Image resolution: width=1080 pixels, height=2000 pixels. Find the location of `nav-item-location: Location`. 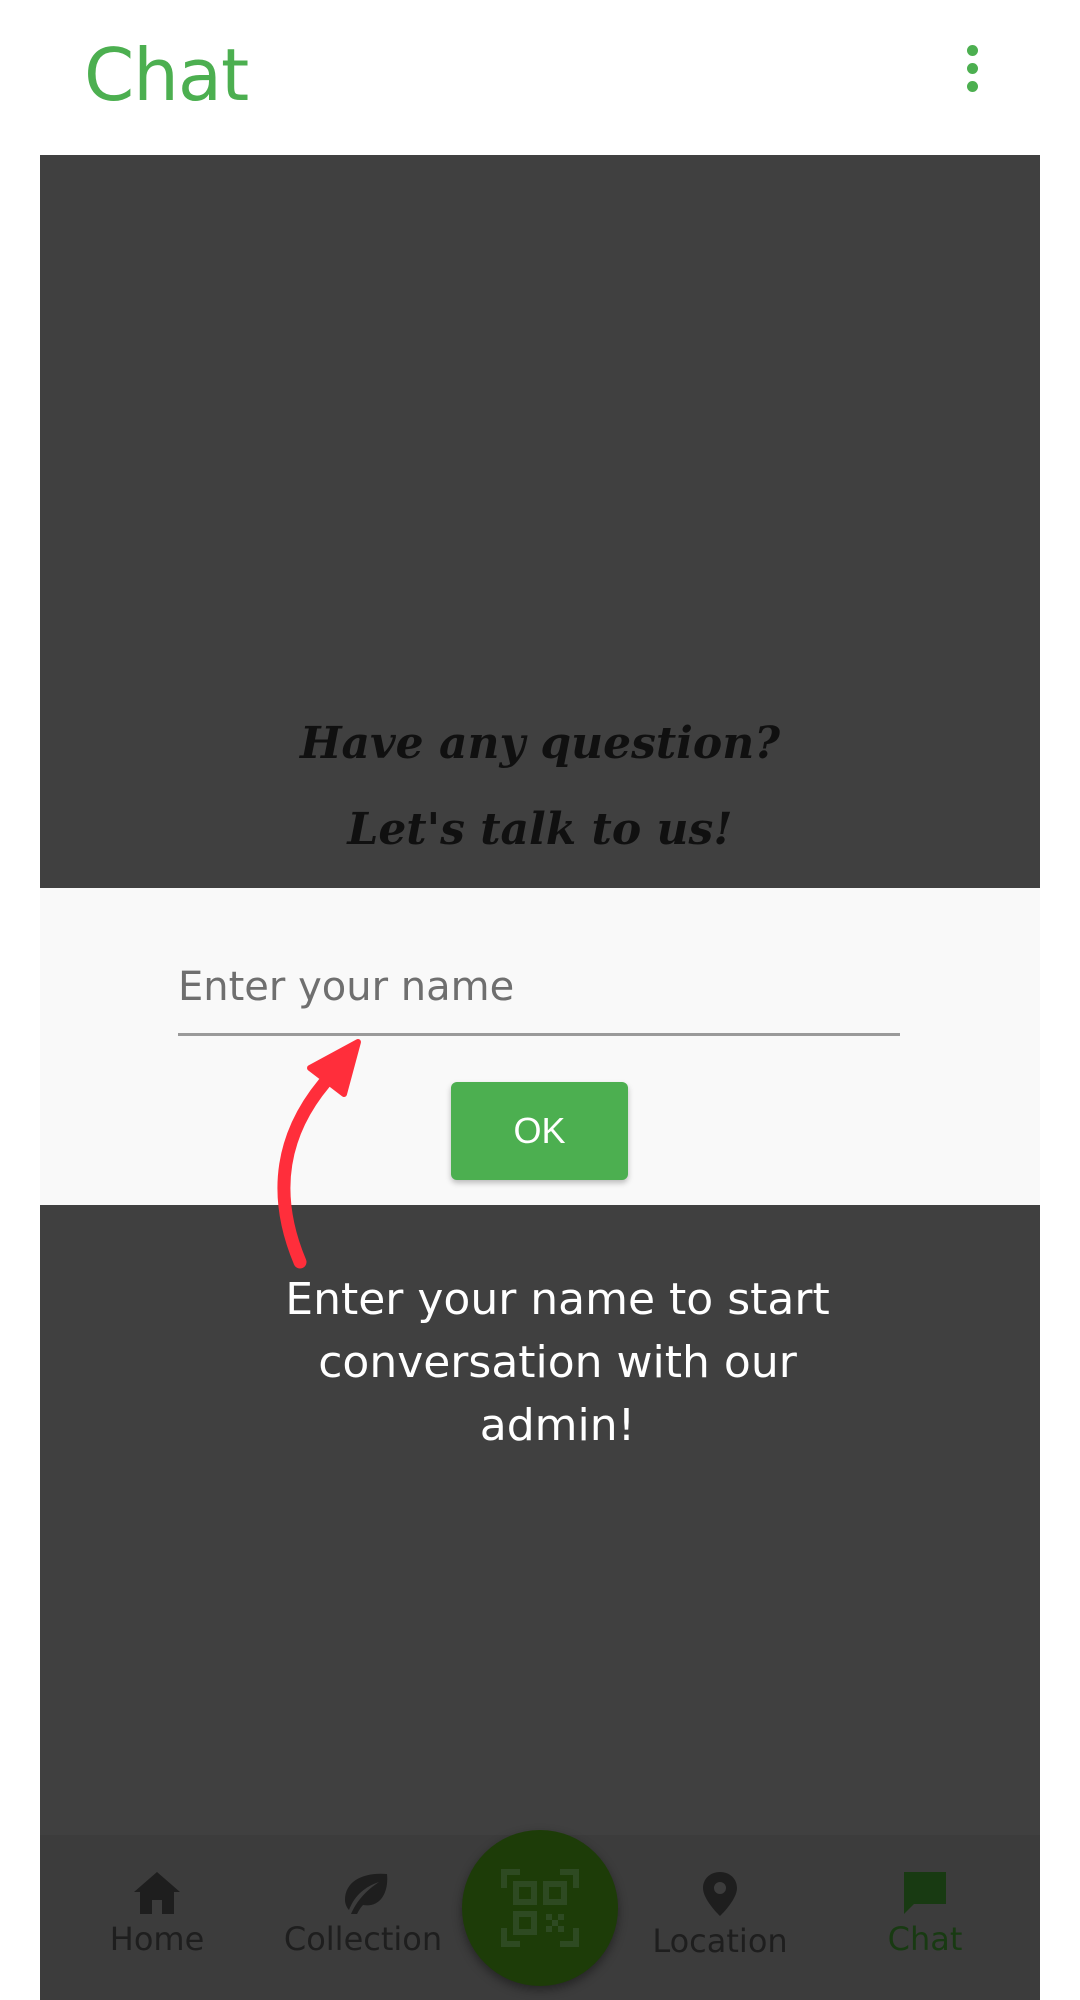

nav-item-location: Location is located at coordinates (720, 1916).